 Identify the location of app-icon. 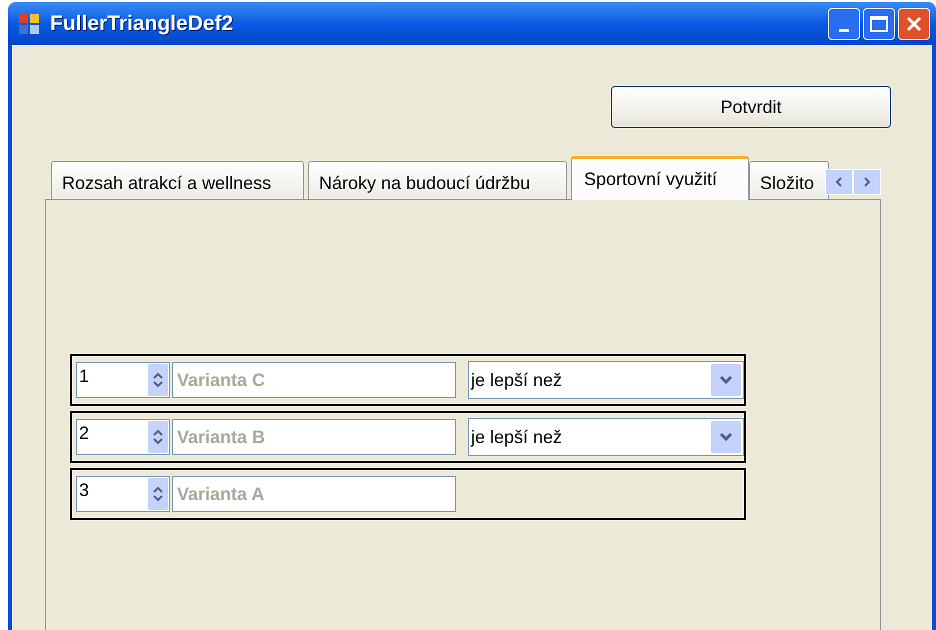
(29, 23).